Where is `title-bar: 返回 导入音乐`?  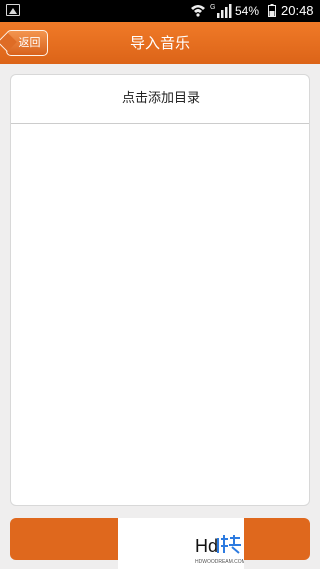
title-bar: 返回 导入音乐 is located at coordinates (160, 43).